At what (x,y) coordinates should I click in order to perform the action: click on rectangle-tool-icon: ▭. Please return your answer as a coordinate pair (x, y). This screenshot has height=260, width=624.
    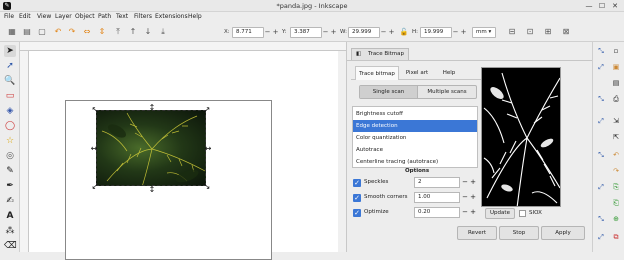
    Looking at the image, I should click on (10, 96).